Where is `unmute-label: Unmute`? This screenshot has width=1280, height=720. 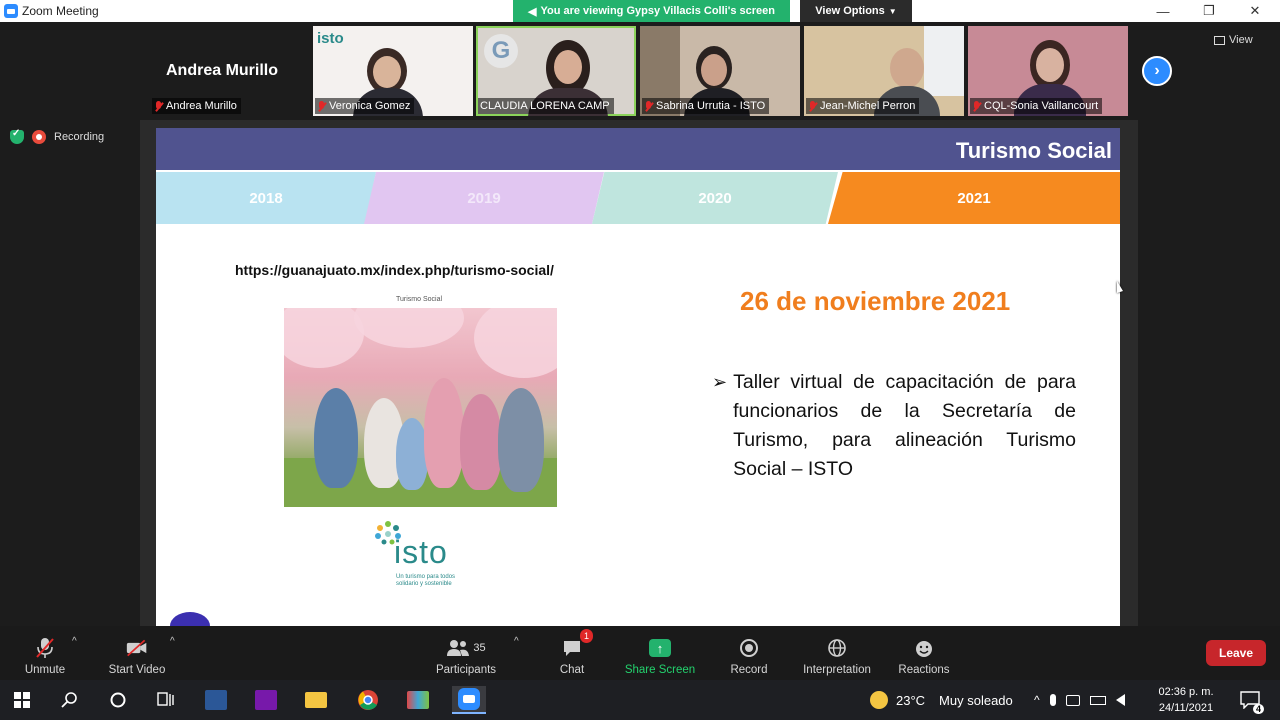
unmute-label: Unmute is located at coordinates (45, 670).